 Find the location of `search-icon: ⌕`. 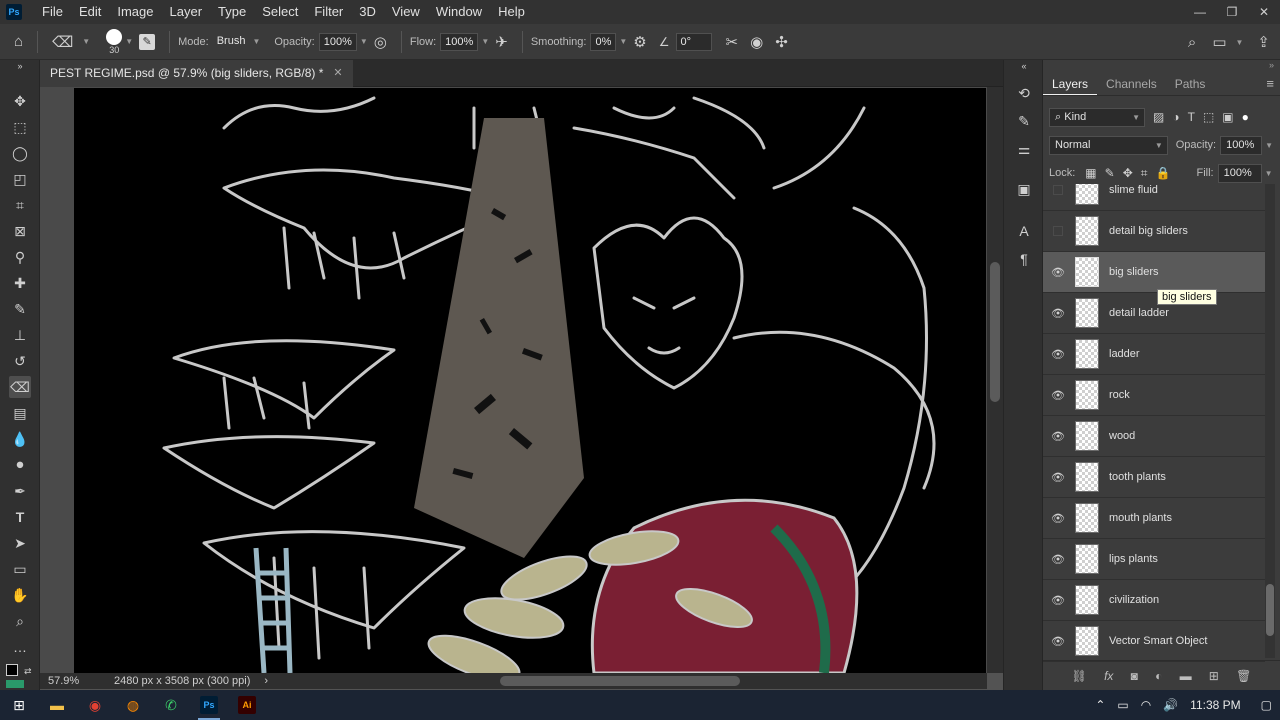

search-icon: ⌕ is located at coordinates (1192, 42).